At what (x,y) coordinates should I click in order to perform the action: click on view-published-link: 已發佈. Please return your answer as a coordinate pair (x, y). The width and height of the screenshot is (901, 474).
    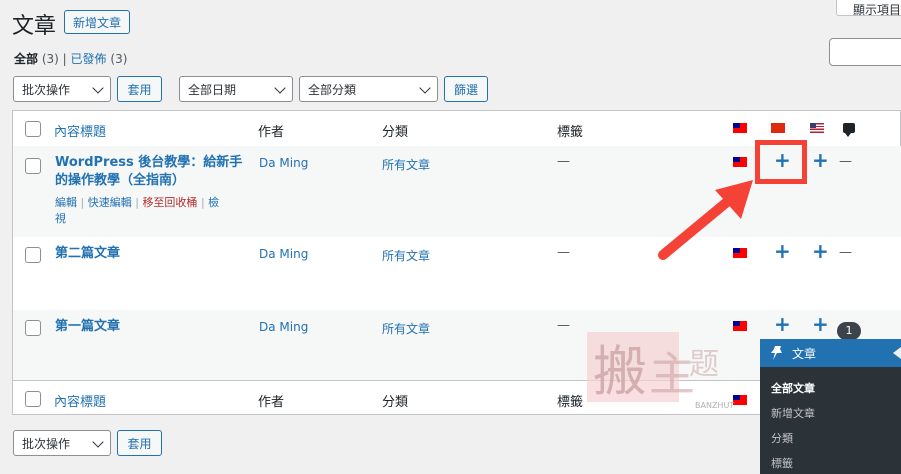
    Looking at the image, I should click on (89, 59).